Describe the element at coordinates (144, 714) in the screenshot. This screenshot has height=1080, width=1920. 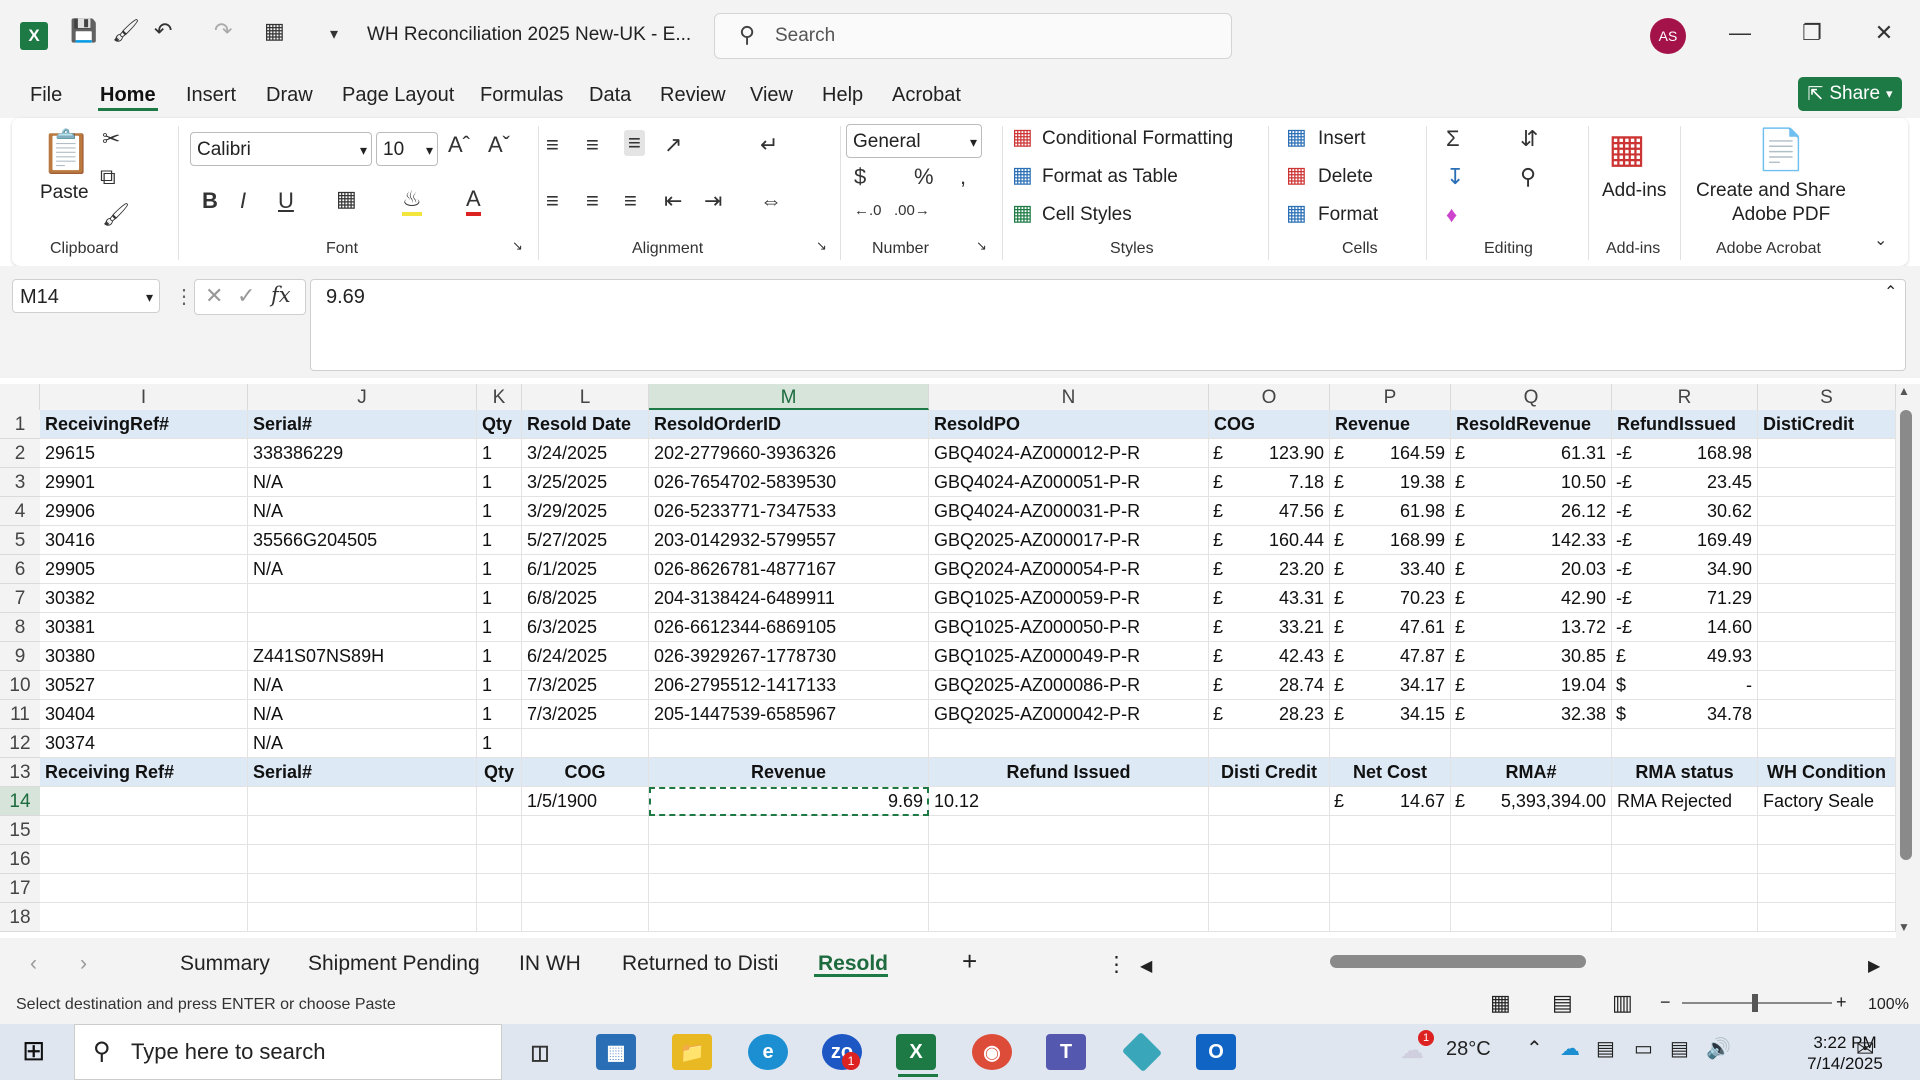
I see `data-cell: 30404` at that location.